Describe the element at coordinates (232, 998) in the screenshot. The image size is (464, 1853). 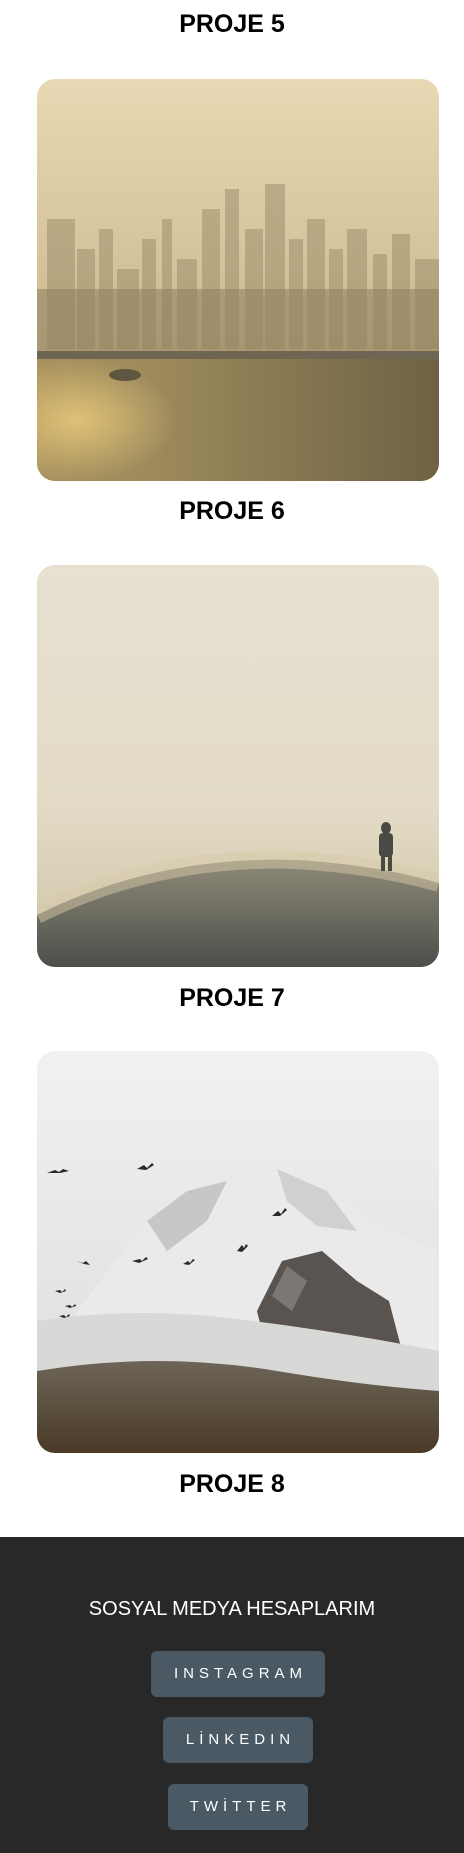
I see `project-title: PROJE 7` at that location.